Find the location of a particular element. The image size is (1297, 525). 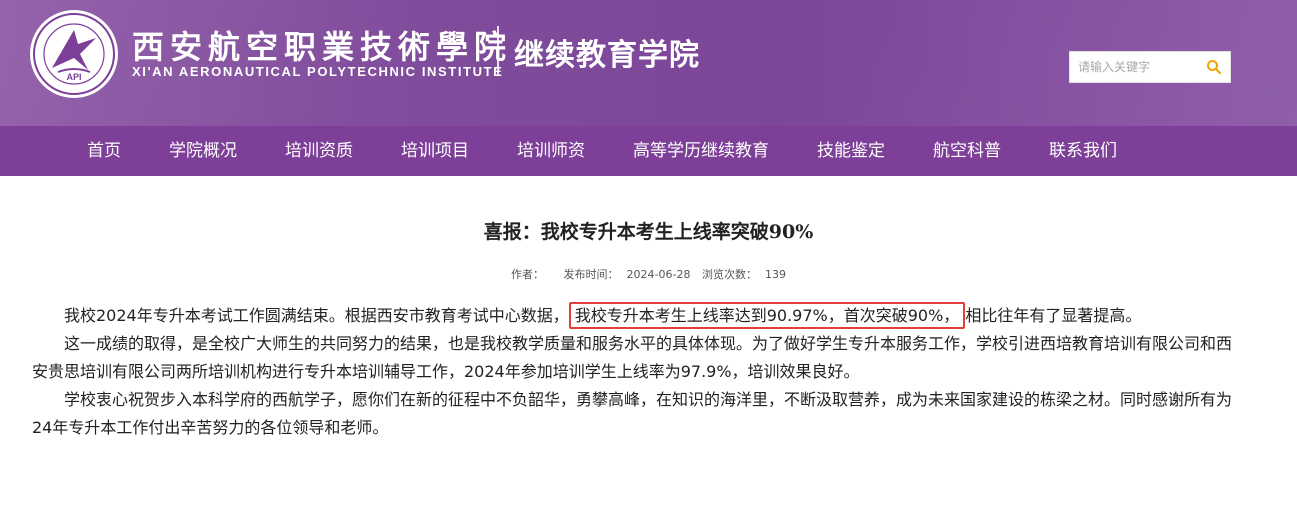

college-name: 继续教育学院 is located at coordinates (607, 55).